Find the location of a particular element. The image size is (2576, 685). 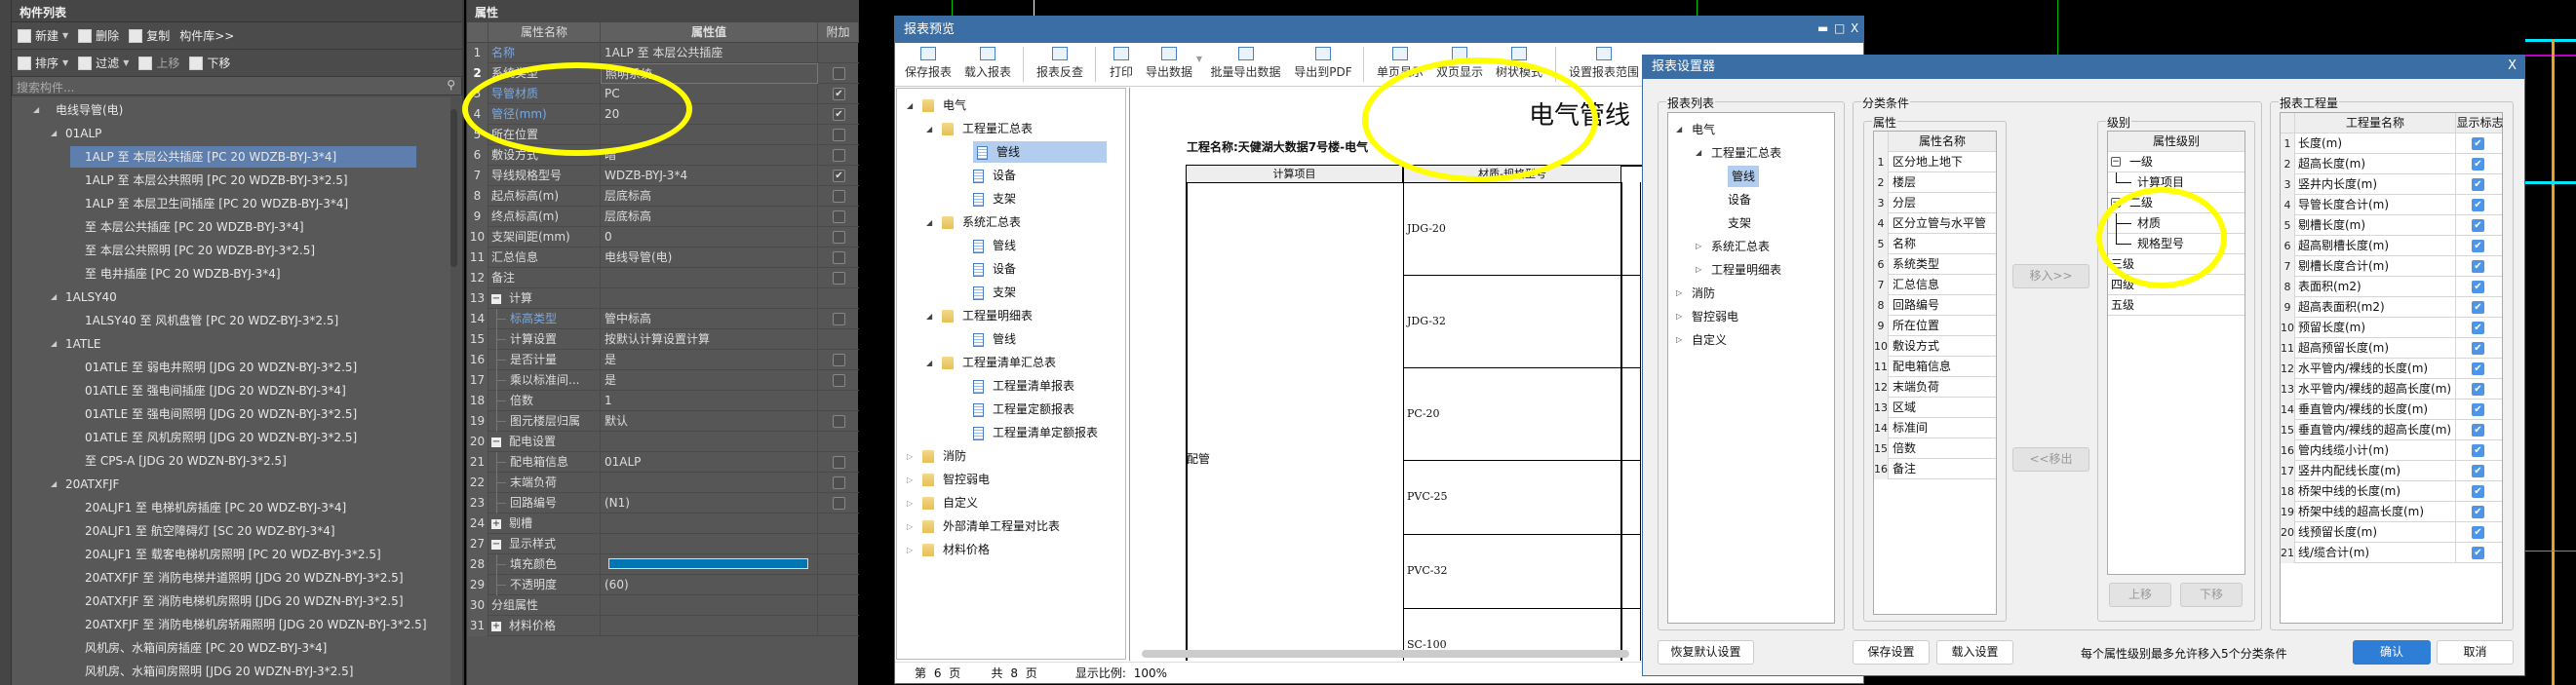

property-row: 13− 计算 is located at coordinates (663, 298).